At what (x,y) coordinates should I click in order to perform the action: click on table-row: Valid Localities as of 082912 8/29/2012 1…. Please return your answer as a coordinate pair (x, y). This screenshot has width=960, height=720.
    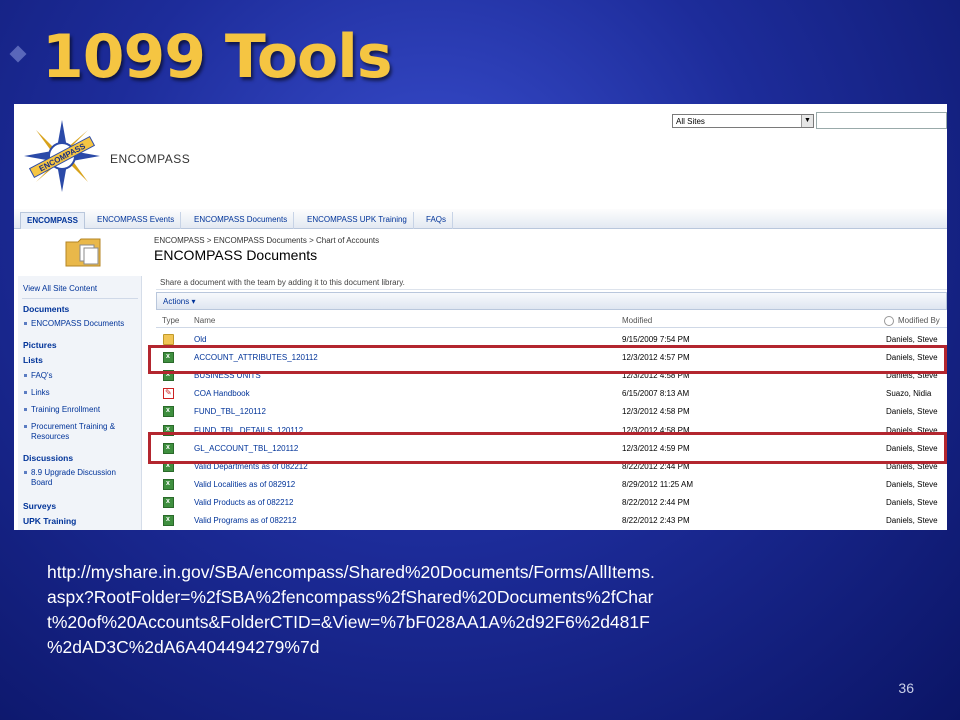
    Looking at the image, I should click on (551, 484).